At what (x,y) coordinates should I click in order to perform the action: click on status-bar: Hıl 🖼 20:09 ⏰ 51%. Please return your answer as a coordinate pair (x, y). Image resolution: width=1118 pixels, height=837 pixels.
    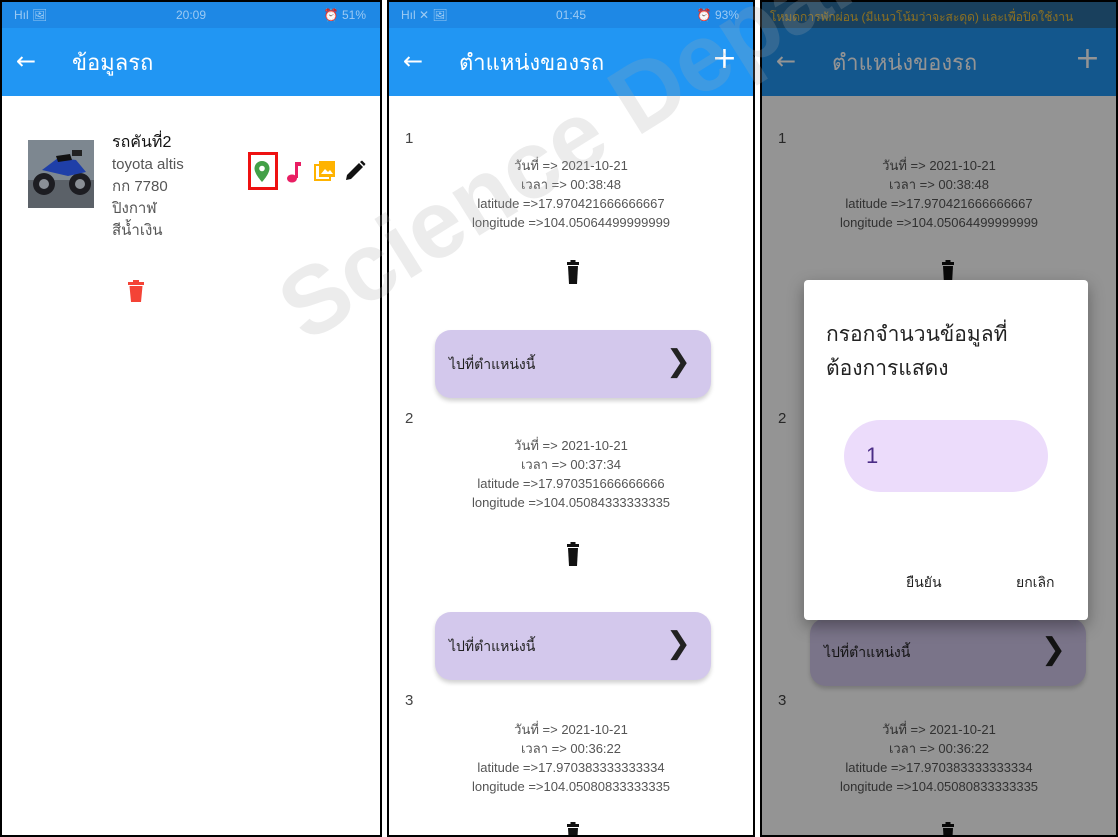
    Looking at the image, I should click on (191, 15).